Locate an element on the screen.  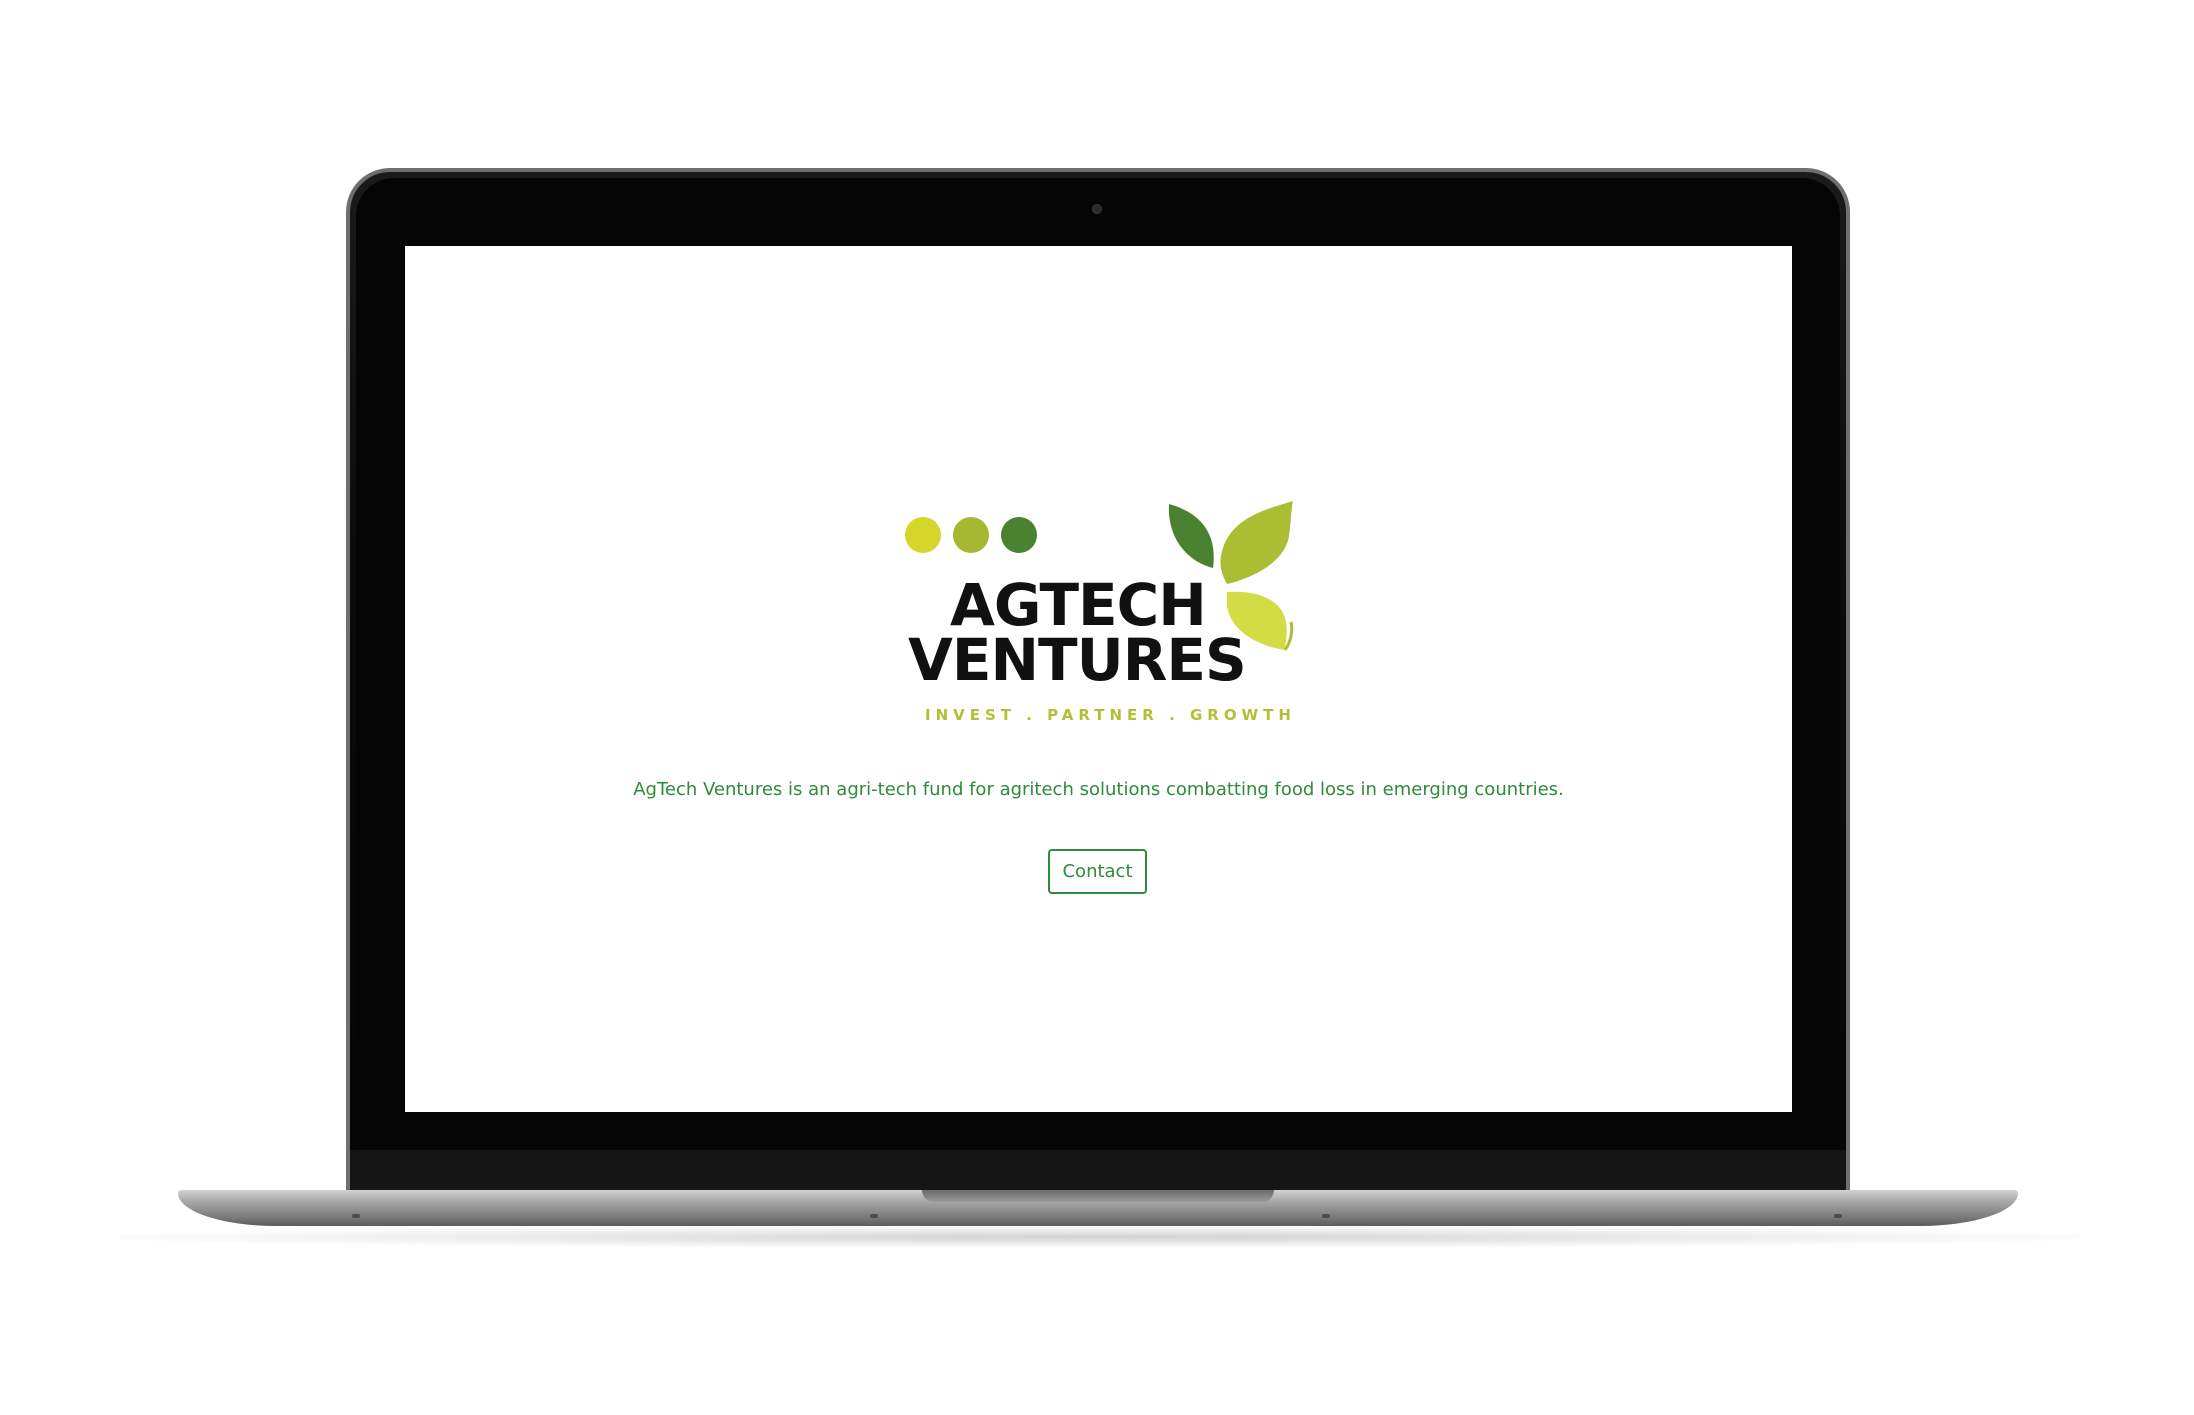
laptop-opening-notch is located at coordinates (1098, 1196).